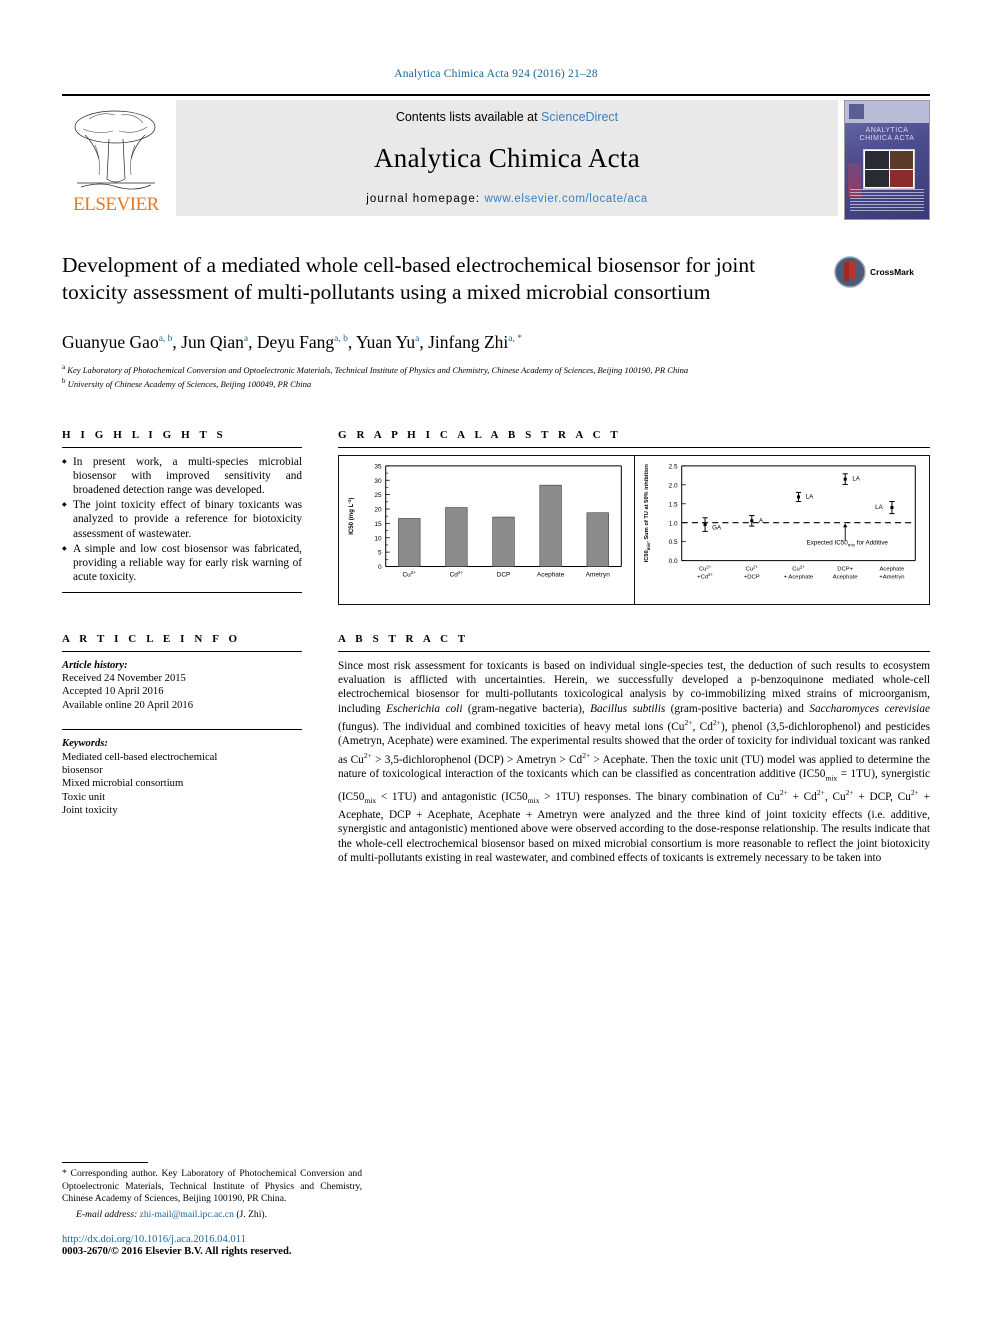 The image size is (992, 1323). What do you see at coordinates (717, 527) in the screenshot?
I see `svg-text: GA` at bounding box center [717, 527].